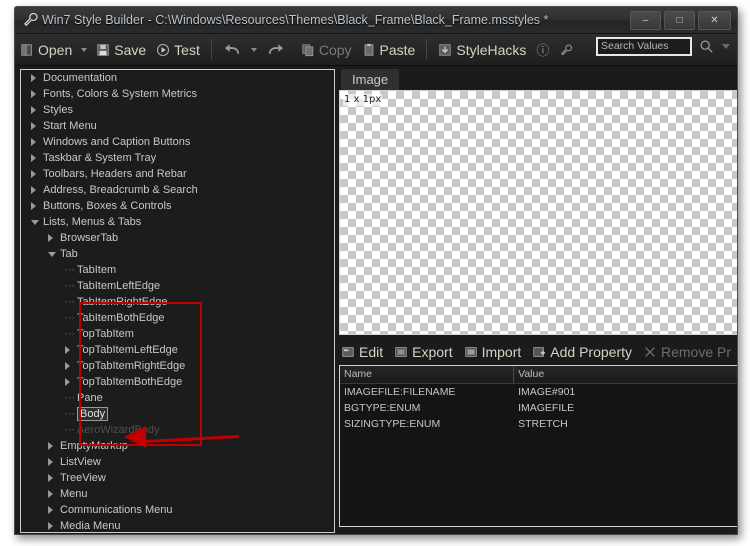 The height and width of the screenshot is (546, 750). I want to click on tree-item-toptabitem: ⋯ TopTabItem, so click(177, 334).